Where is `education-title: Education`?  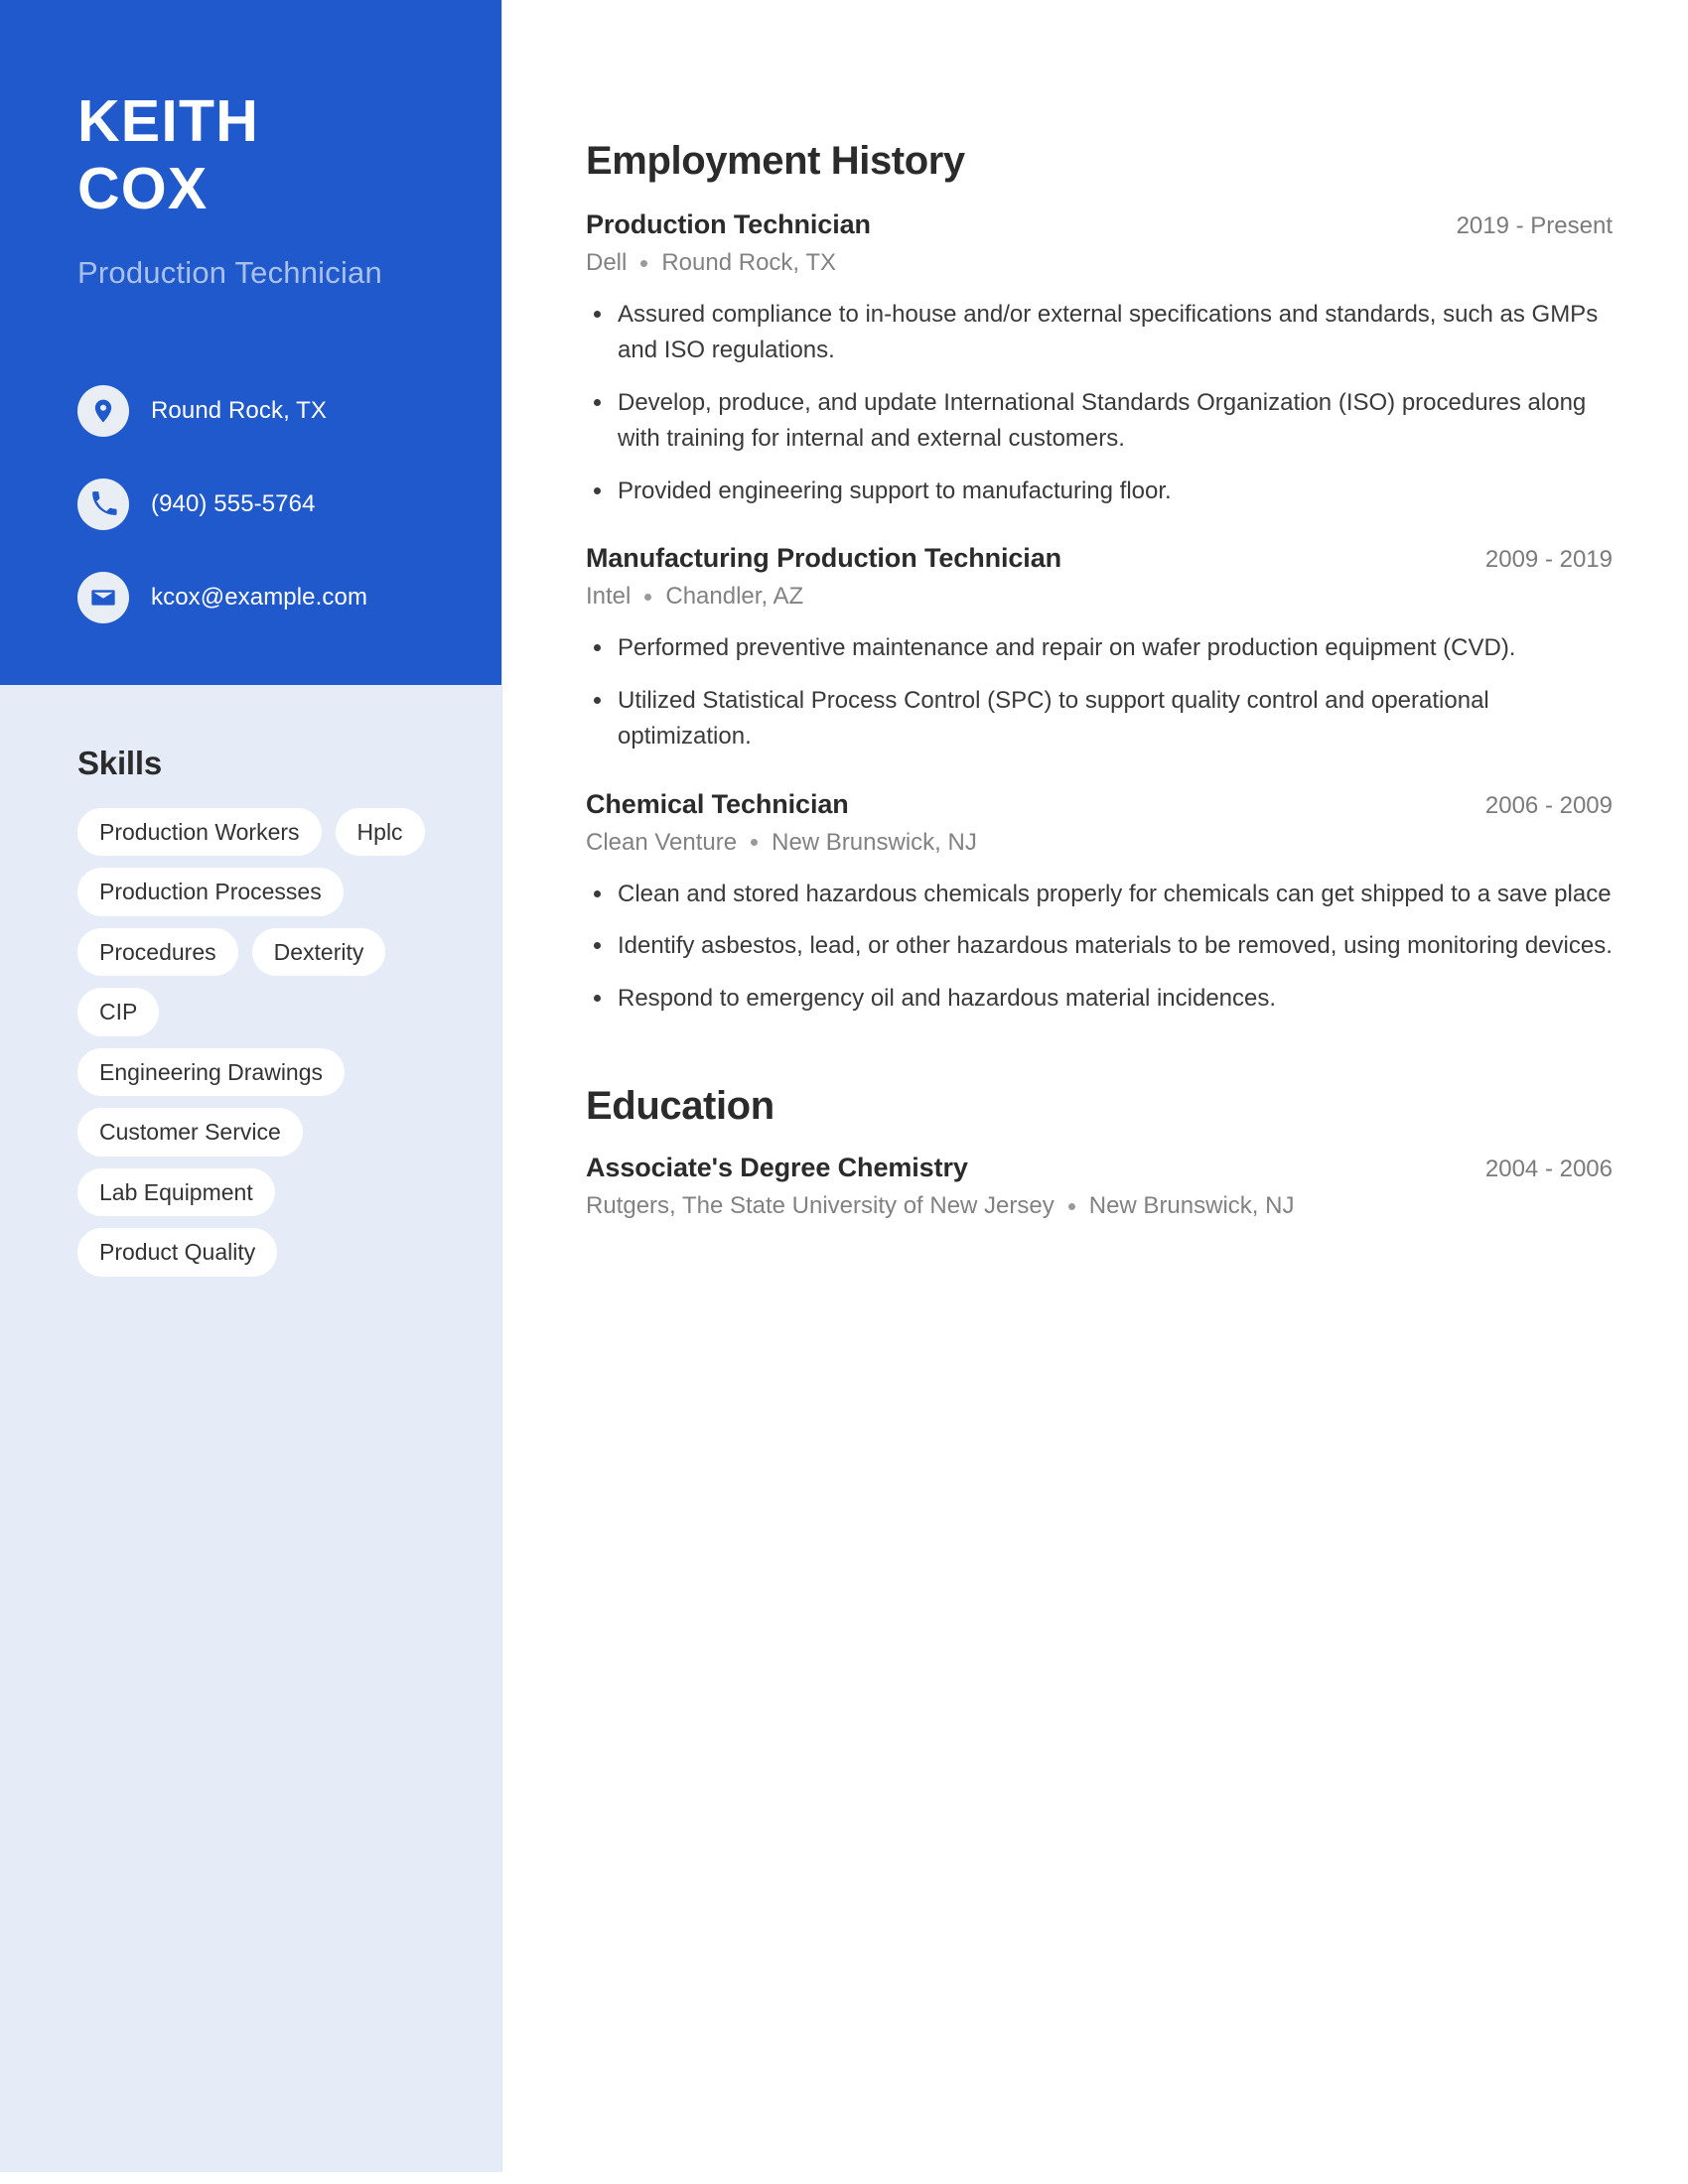
education-title: Education is located at coordinates (680, 1106).